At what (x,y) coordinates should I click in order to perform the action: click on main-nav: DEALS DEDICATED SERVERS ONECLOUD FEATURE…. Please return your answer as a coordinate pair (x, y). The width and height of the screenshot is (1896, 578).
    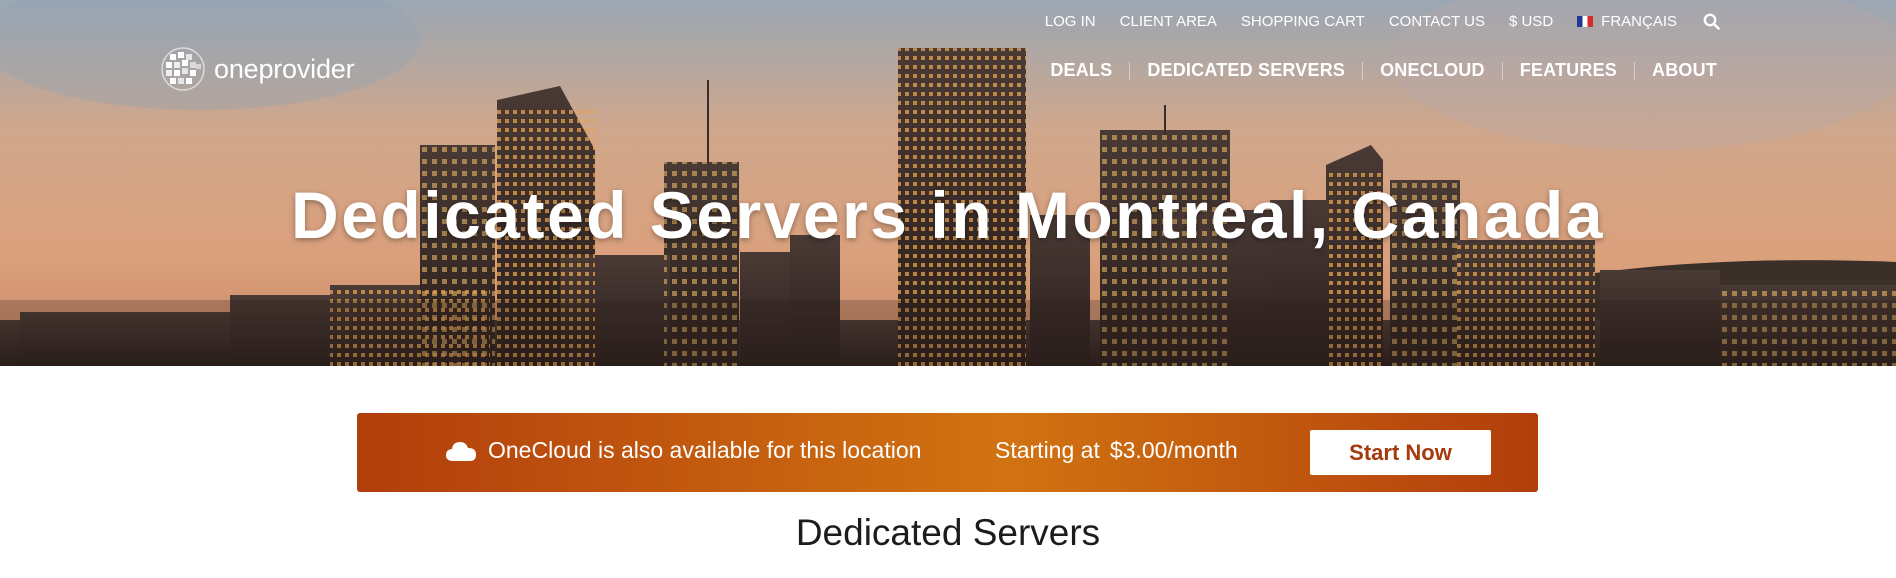
    Looking at the image, I should click on (1383, 70).